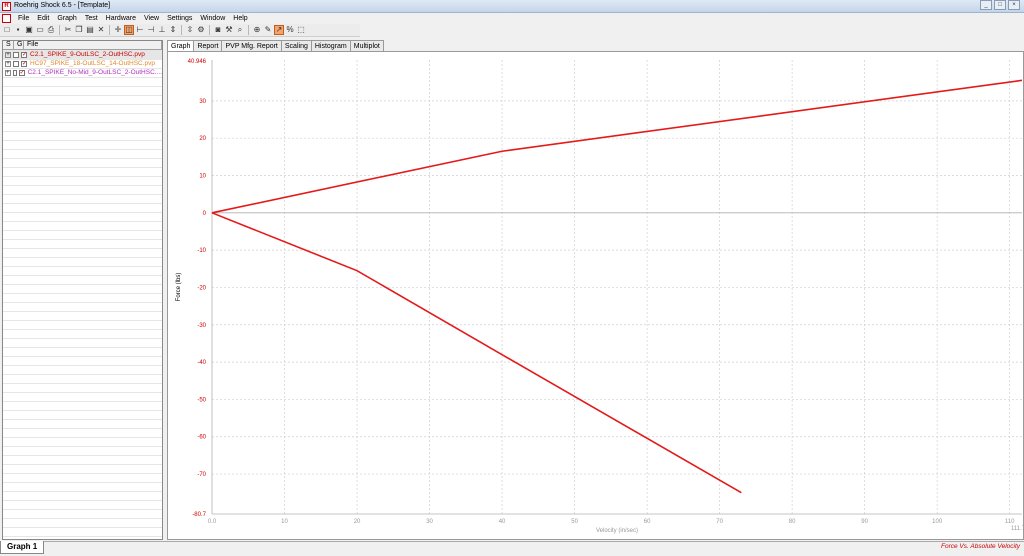 Image resolution: width=1024 pixels, height=556 pixels. I want to click on camera-icon: ◙, so click(218, 30).